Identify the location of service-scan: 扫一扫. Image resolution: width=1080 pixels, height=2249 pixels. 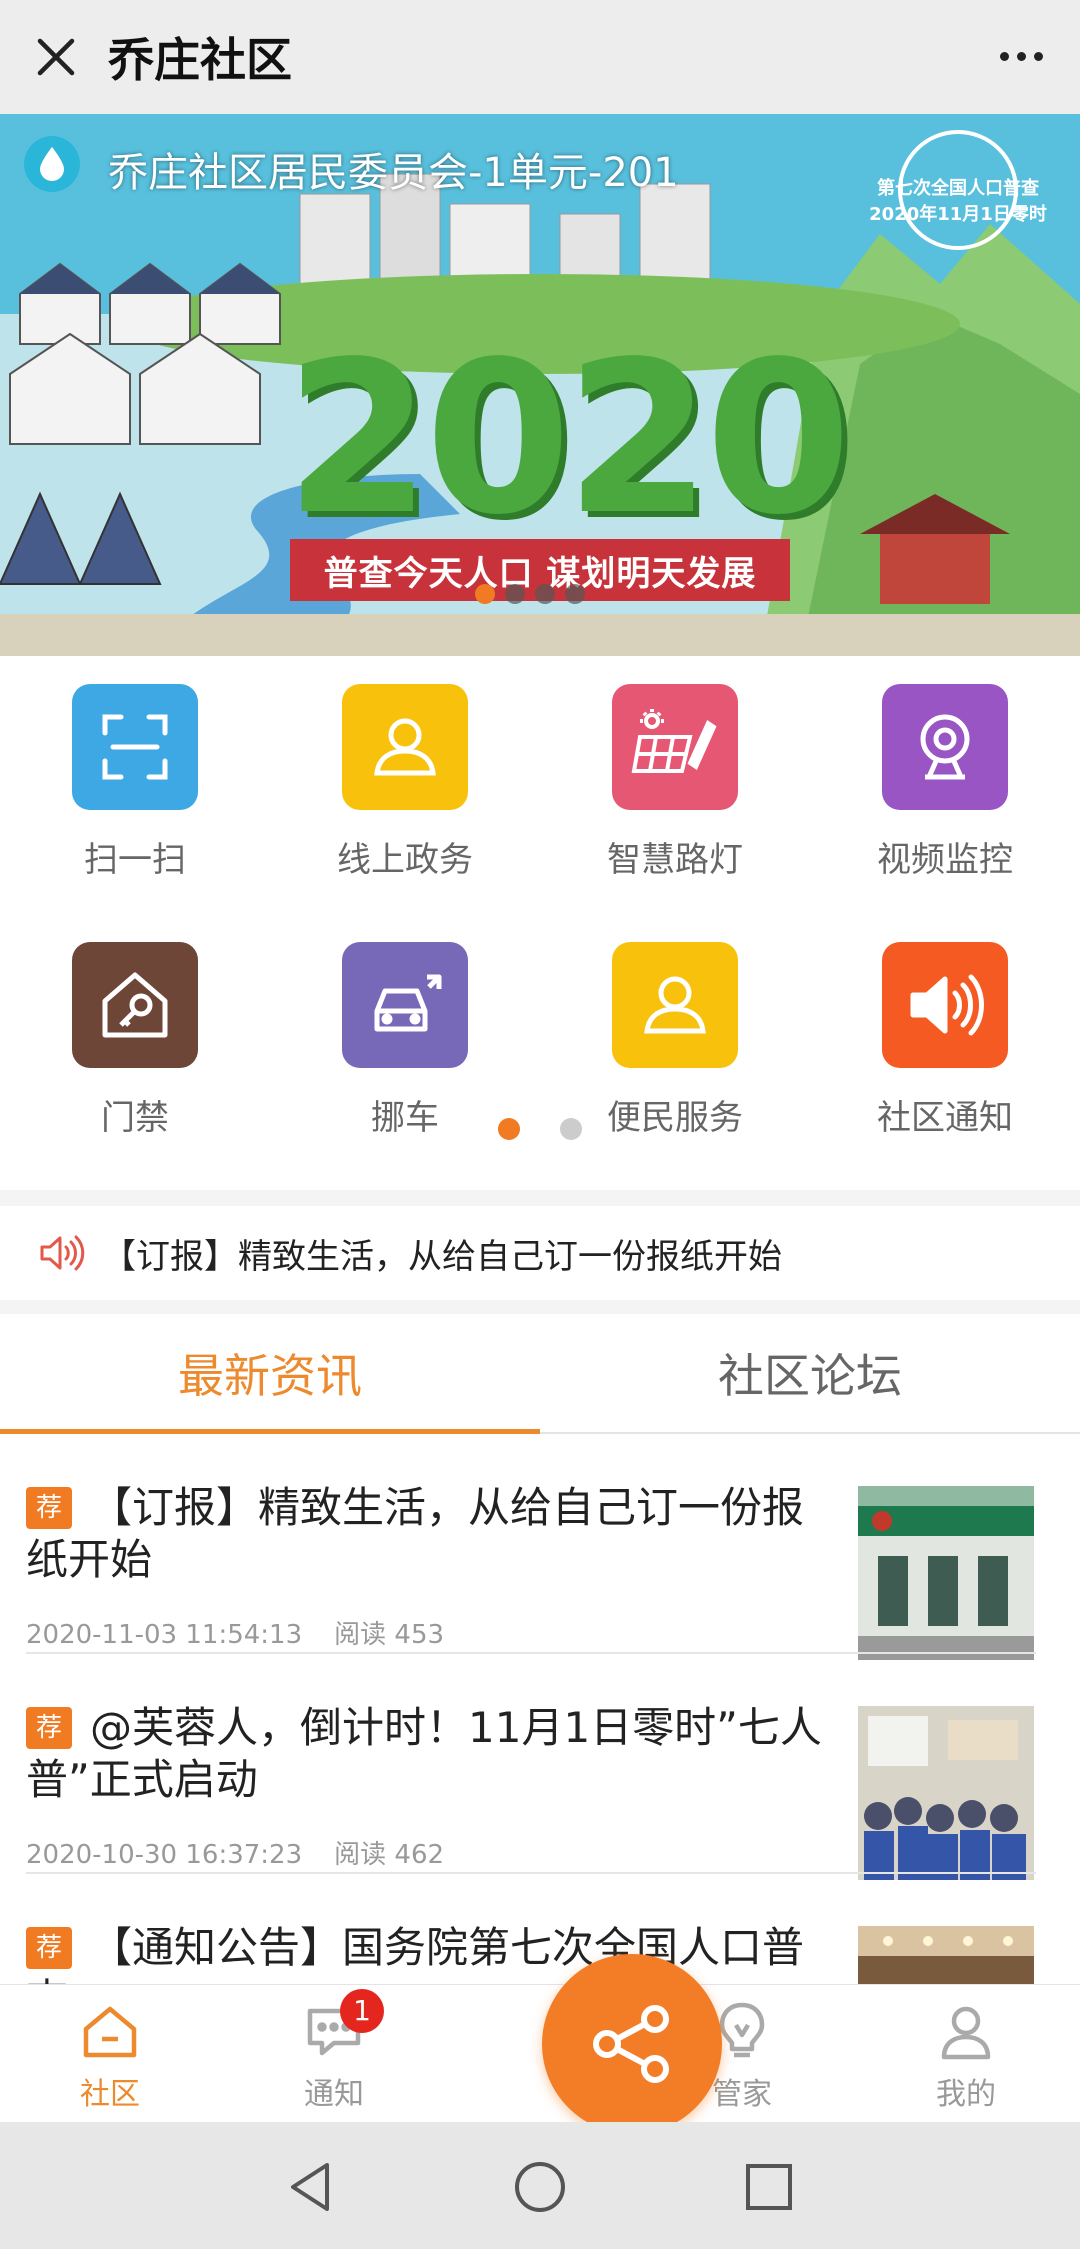
(135, 768).